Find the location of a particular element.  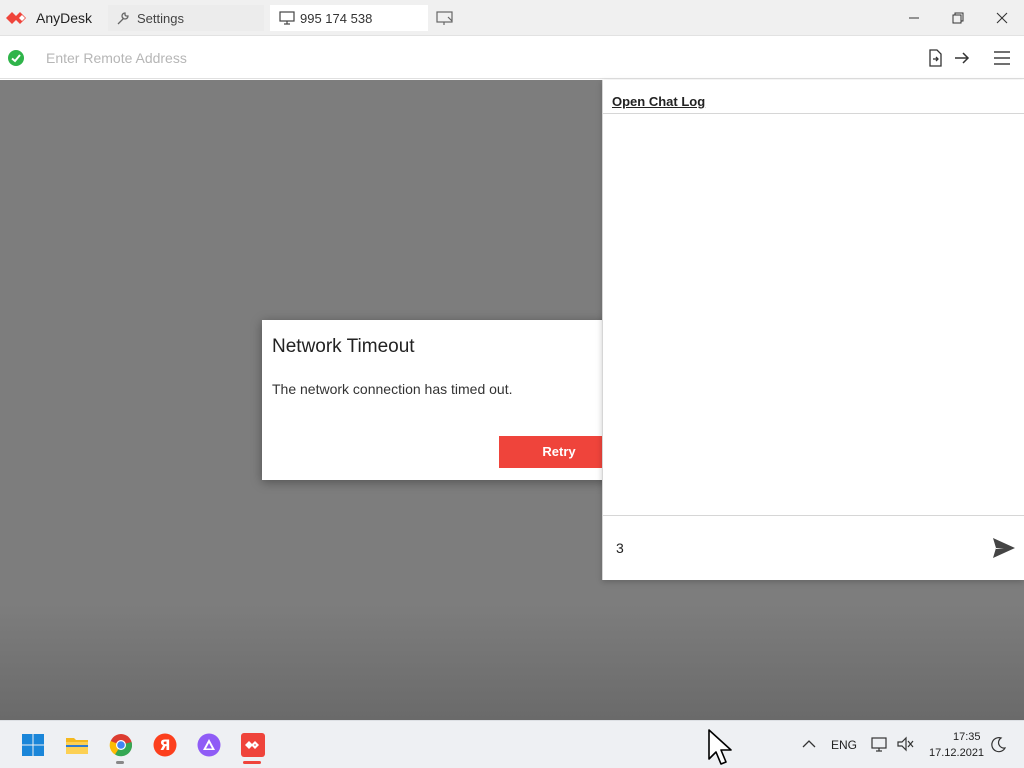

close-icon is located at coordinates (1002, 18).